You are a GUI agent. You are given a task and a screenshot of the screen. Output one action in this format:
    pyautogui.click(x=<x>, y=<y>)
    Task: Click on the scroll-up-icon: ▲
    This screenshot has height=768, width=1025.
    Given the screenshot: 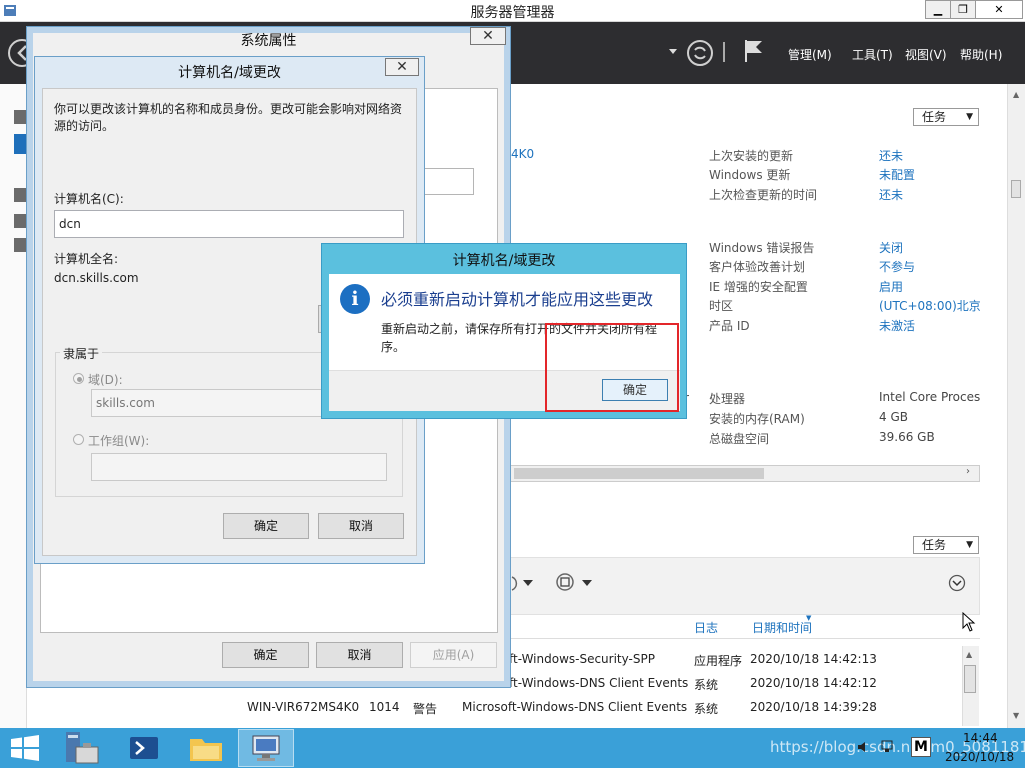 What is the action you would take?
    pyautogui.click(x=1016, y=94)
    